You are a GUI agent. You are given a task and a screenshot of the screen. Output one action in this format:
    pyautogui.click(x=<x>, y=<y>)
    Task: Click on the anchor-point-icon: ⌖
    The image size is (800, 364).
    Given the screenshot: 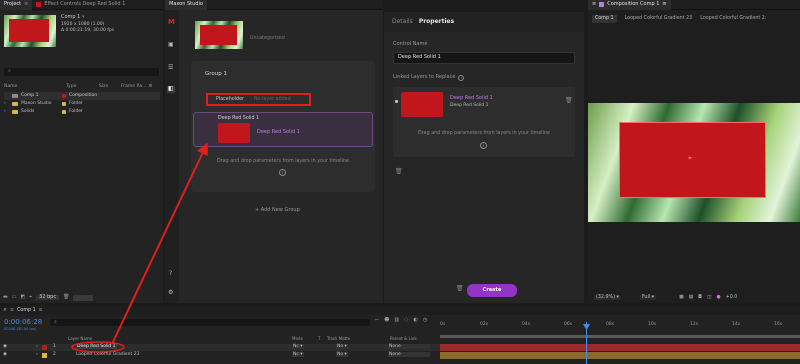 What is the action you would take?
    pyautogui.click(x=690, y=158)
    